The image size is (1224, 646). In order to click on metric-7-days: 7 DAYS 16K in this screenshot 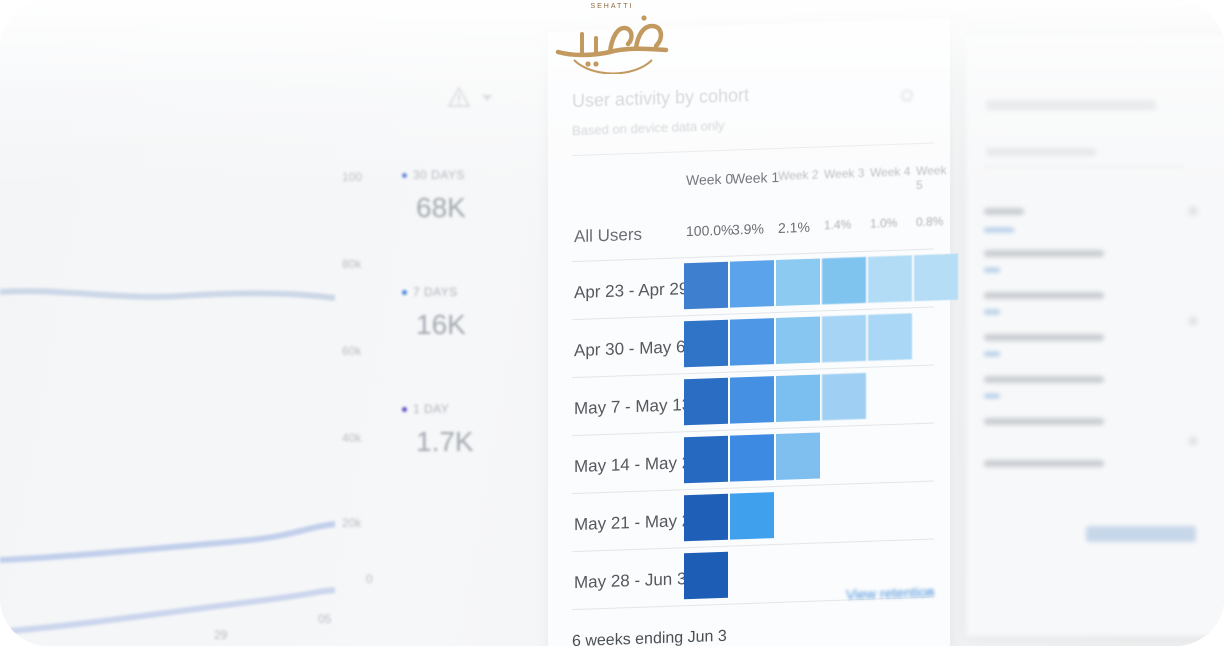, I will do `click(434, 313)`.